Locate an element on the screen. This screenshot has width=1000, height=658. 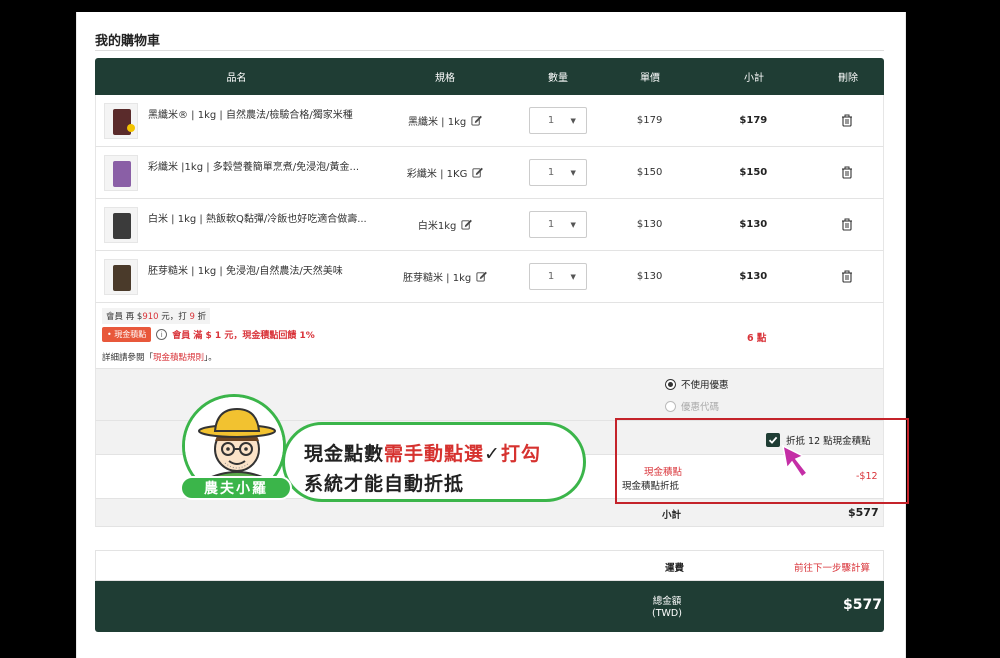
annotation-line-1: 現金點數需手動點選✓打勾 is located at coordinates (422, 452).